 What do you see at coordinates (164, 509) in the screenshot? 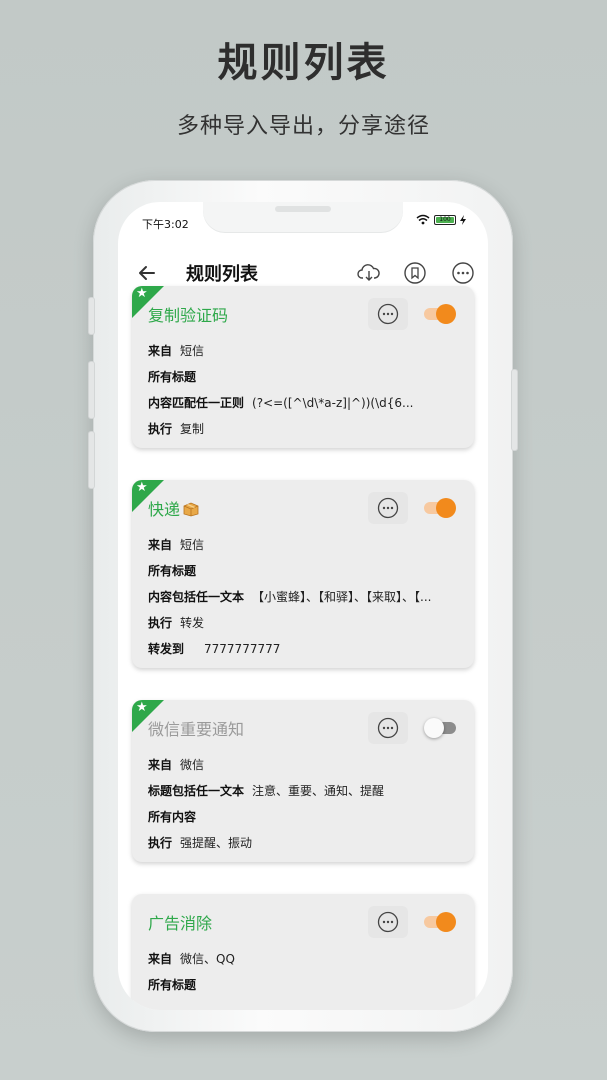
I see `rule-title-text: 快递` at bounding box center [164, 509].